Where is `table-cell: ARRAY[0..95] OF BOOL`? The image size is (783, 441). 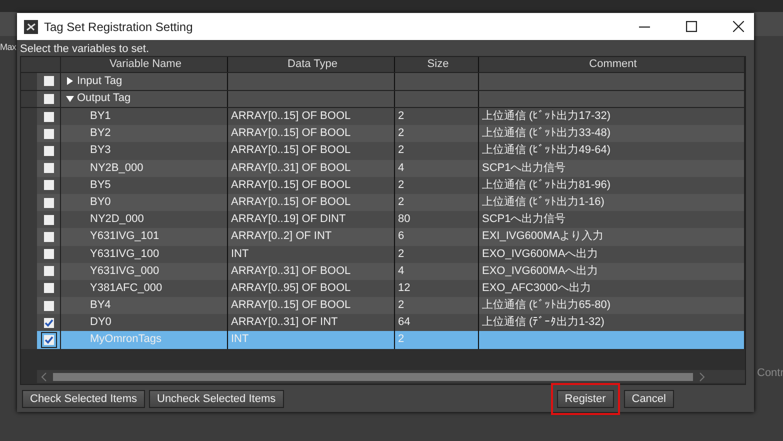
table-cell: ARRAY[0..95] OF BOOL is located at coordinates (291, 288).